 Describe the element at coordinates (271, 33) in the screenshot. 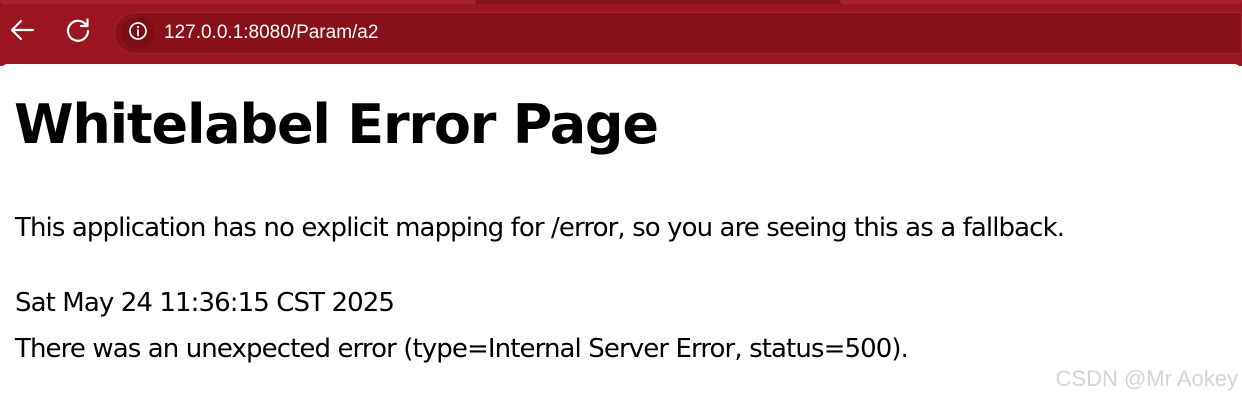

I see `url-text: 127.0.0.1:8080/Param/a2` at that location.